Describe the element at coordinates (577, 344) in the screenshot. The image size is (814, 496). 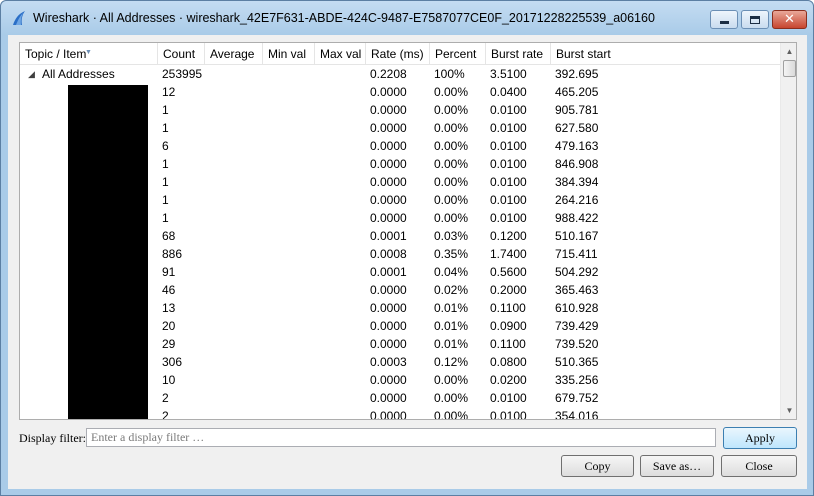
I see `row-burst-start: 739.520` at that location.